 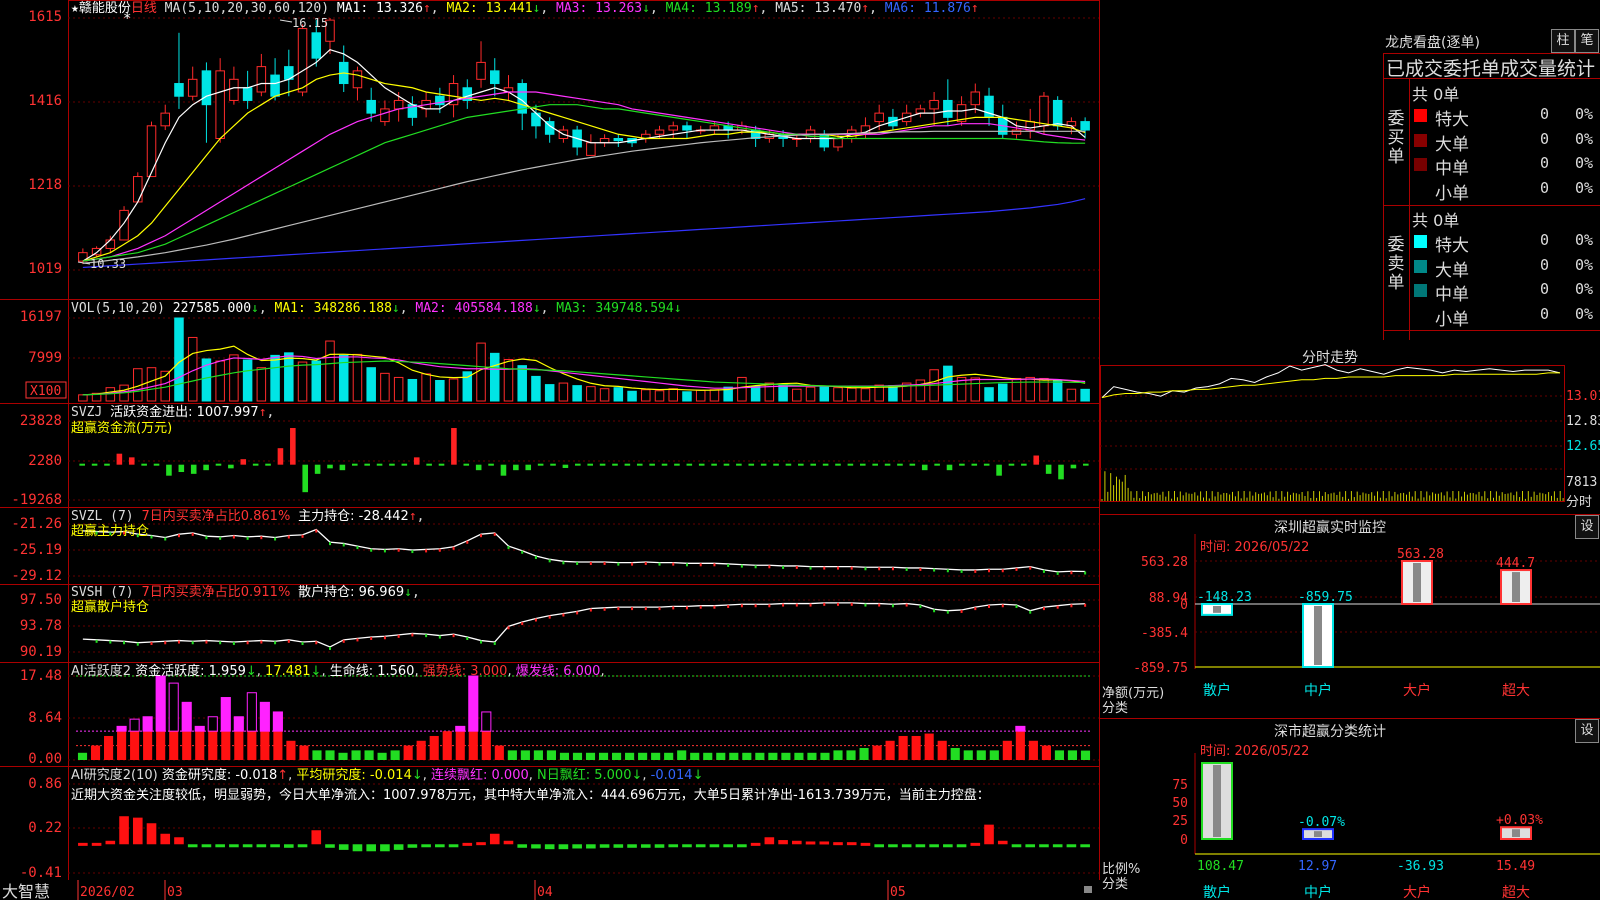 What do you see at coordinates (1217, 690) in the screenshot?
I see `monitor-category-label: 散户` at bounding box center [1217, 690].